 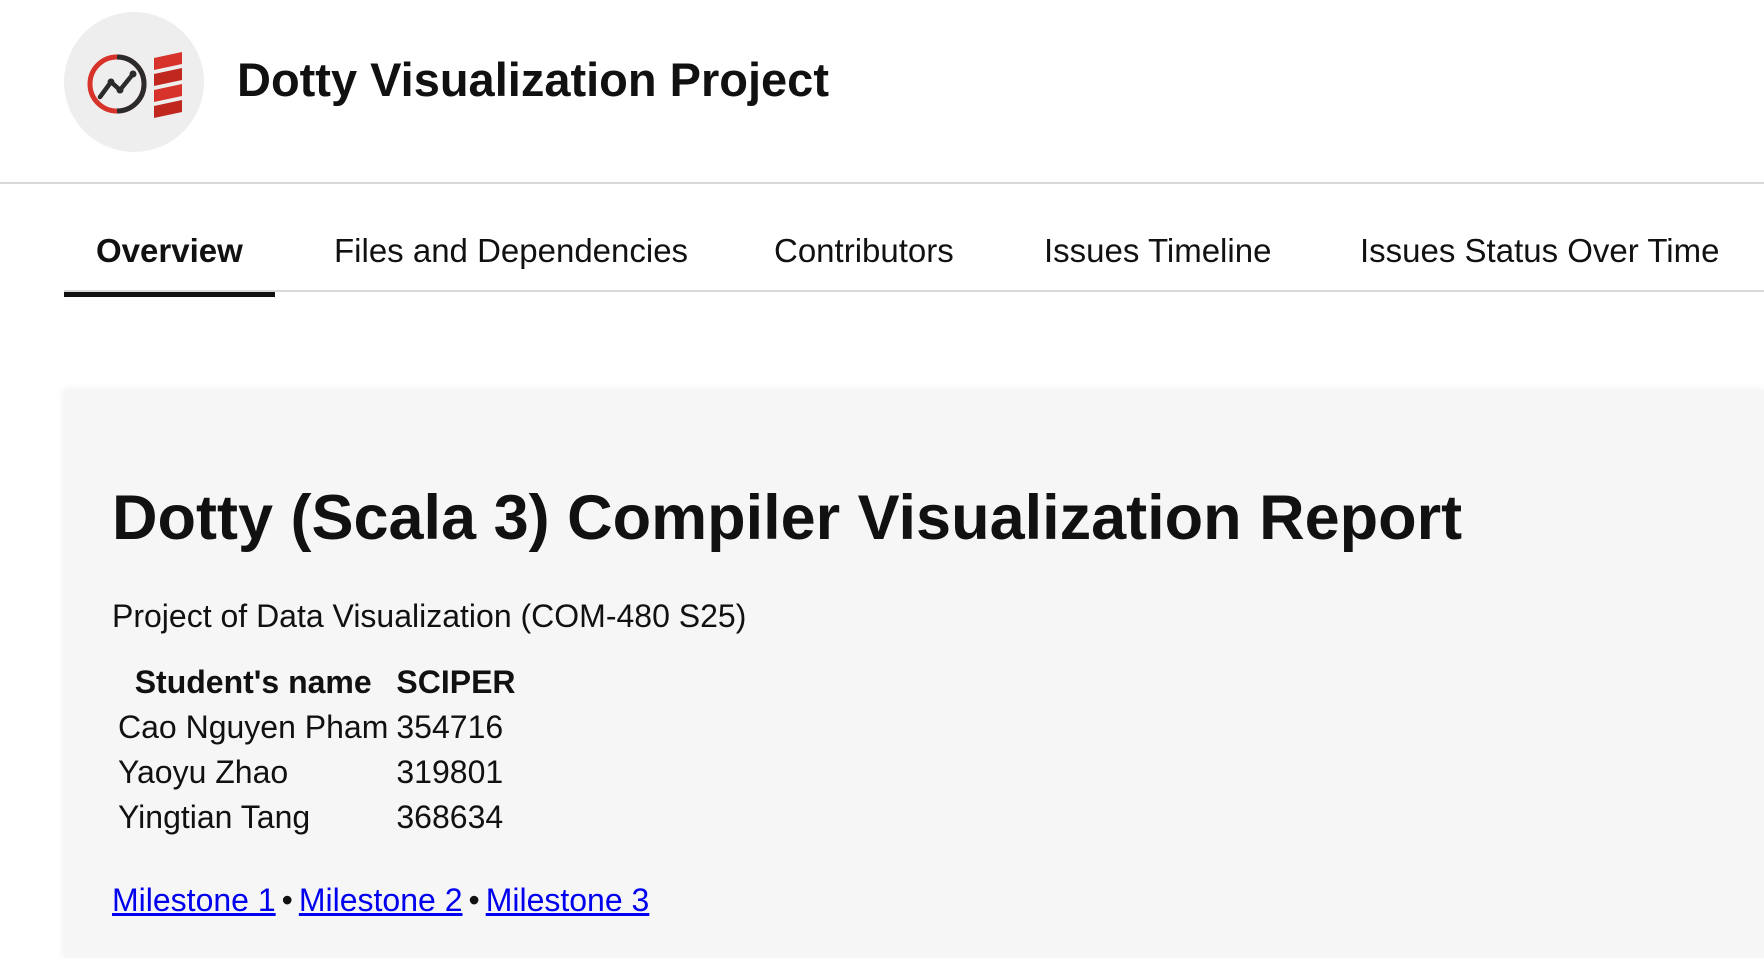 I want to click on student-name: Yaoyu Zhao, so click(x=203, y=772).